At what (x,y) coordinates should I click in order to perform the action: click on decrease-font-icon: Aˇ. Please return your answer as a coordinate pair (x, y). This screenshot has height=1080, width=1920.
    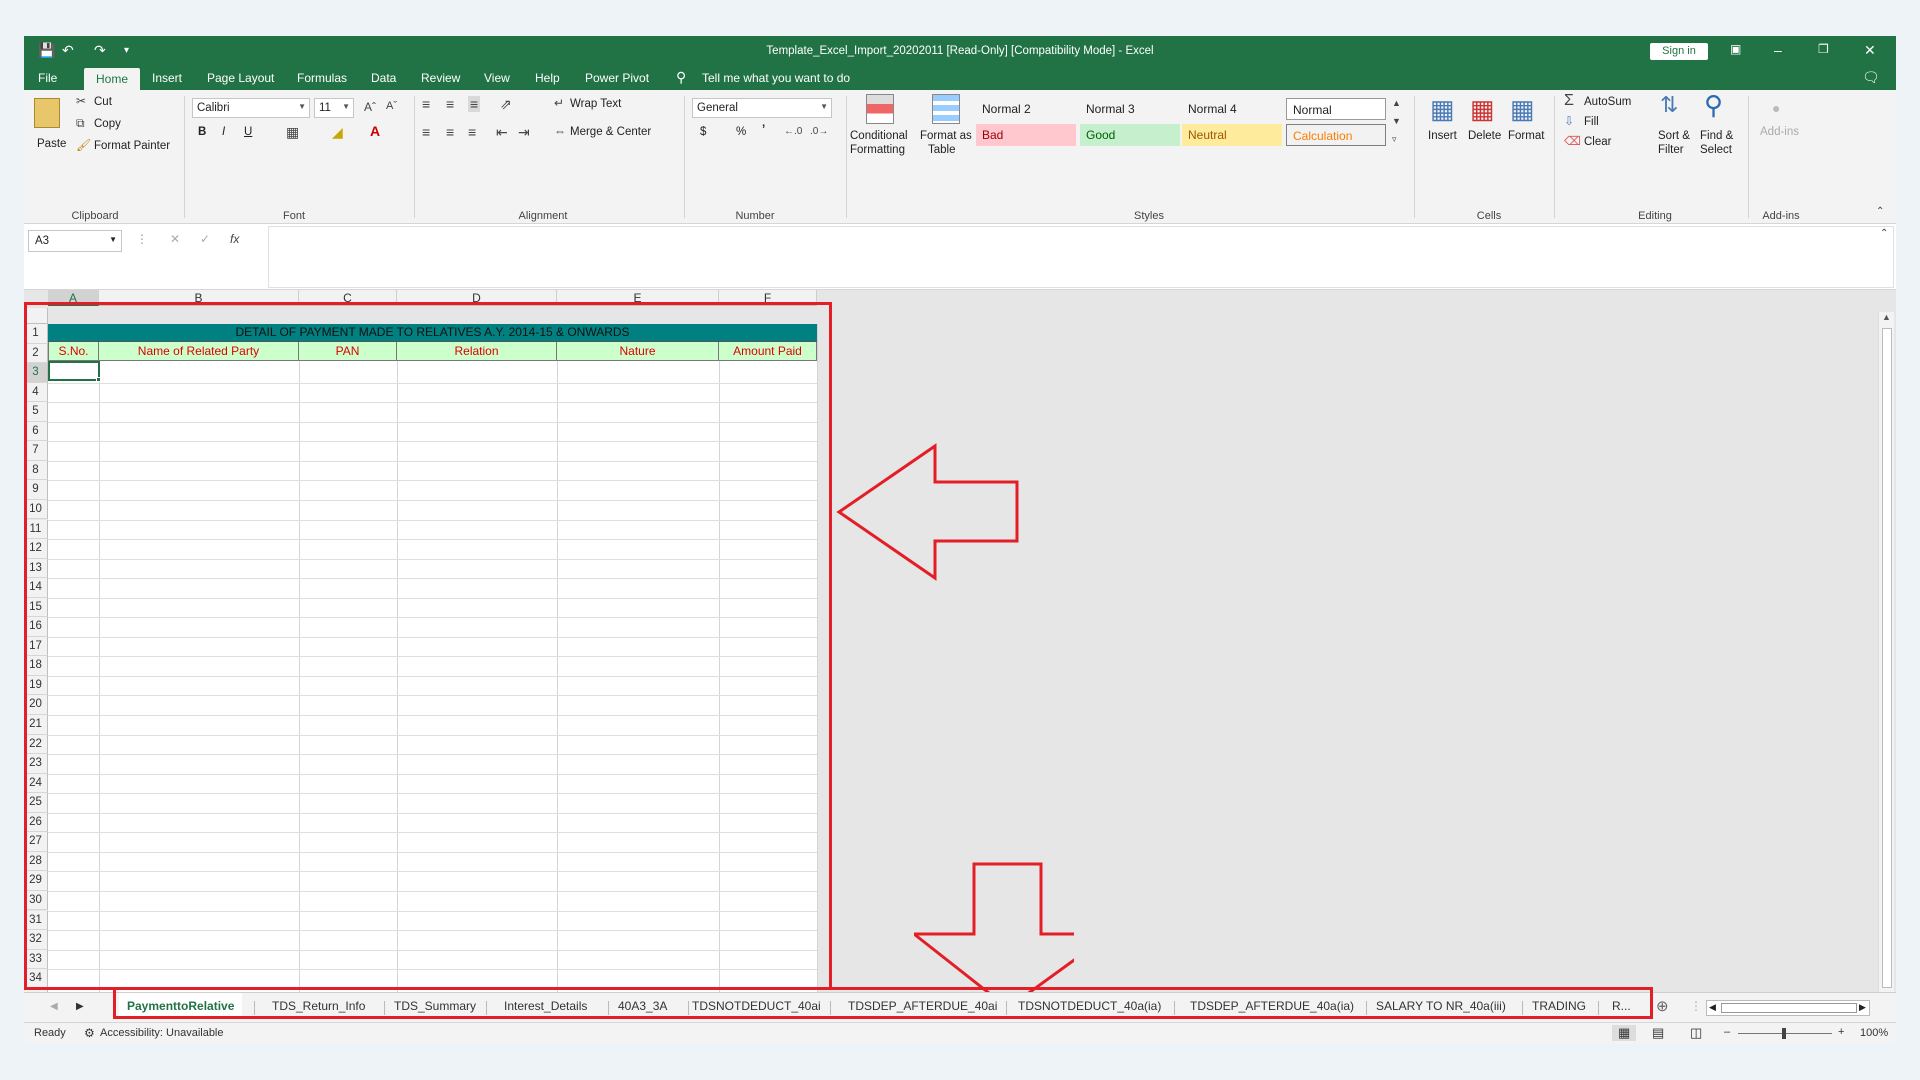
    Looking at the image, I should click on (391, 106).